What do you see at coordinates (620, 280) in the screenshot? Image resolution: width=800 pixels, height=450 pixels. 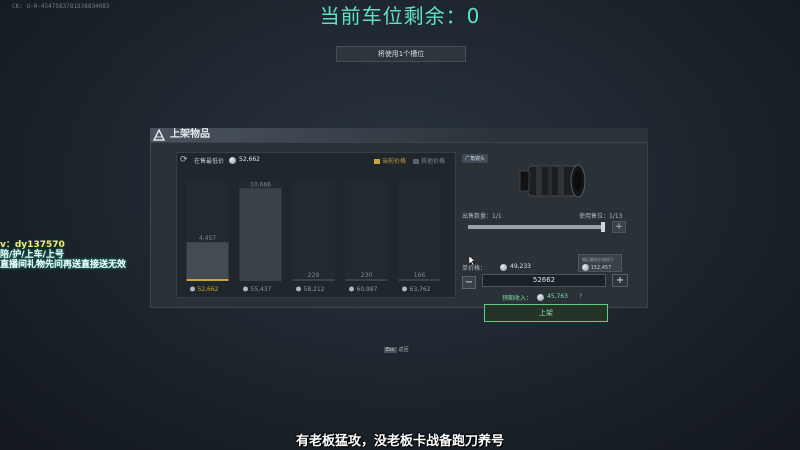 I see `price-plus-button: +` at bounding box center [620, 280].